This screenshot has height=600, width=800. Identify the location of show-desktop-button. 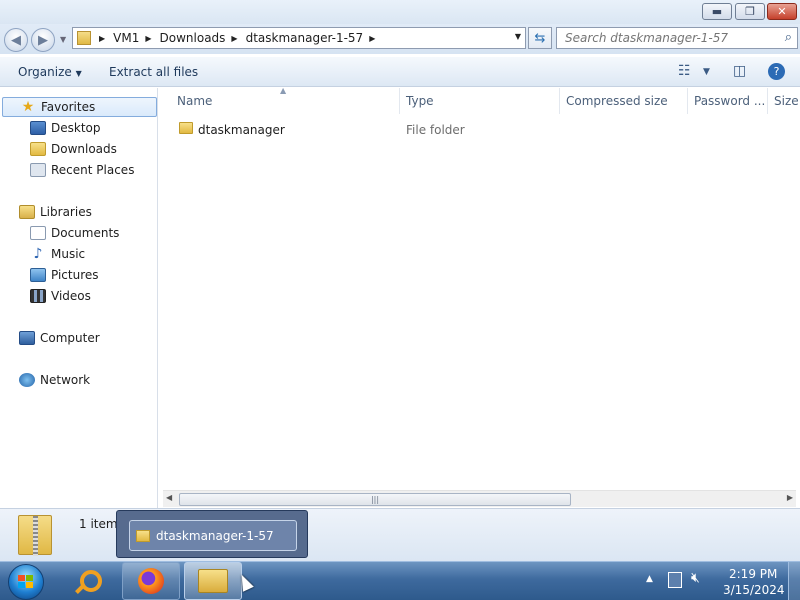
(794, 581).